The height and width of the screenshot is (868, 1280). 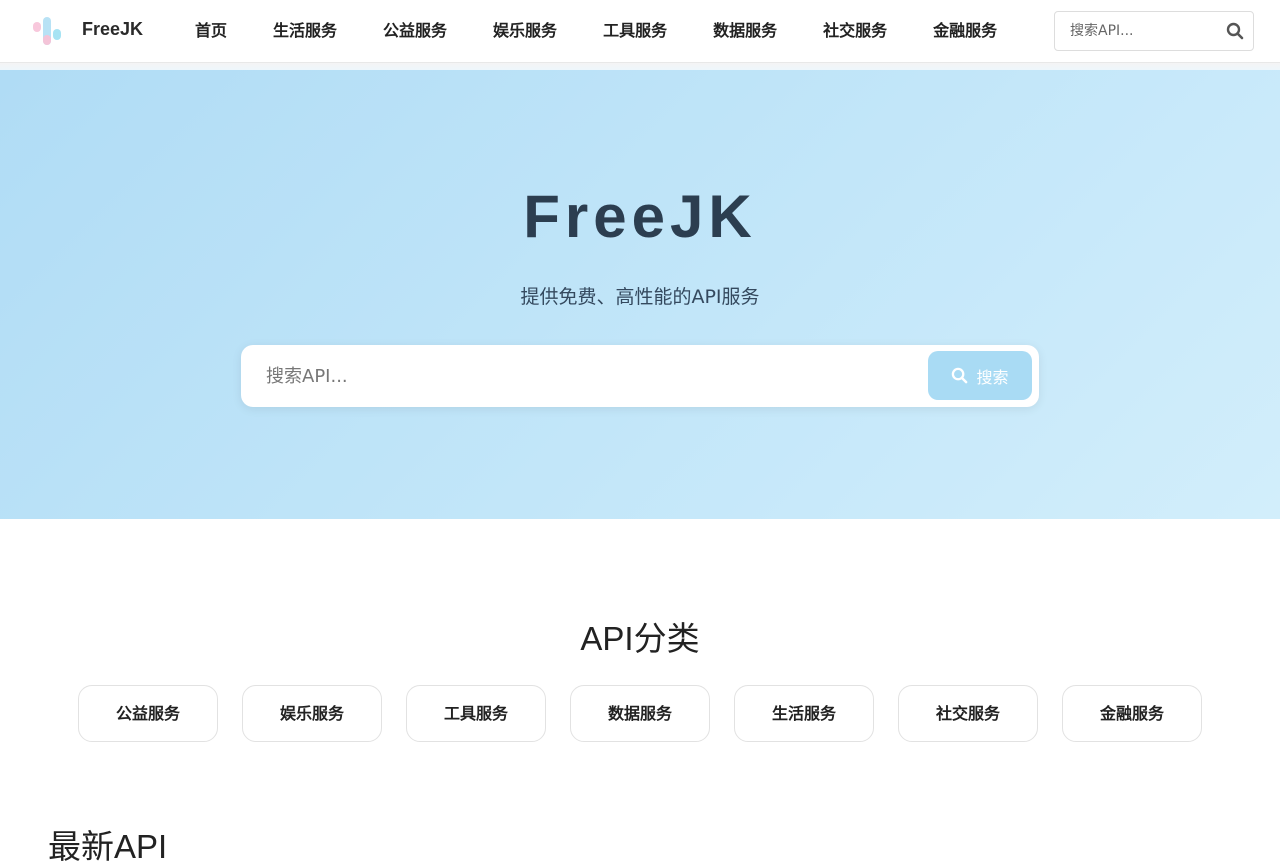 I want to click on main-nav: 首页 生活服务 公益服务 娱乐服务 工具服务 数据服务 社交服务 金融服务, so click(x=596, y=31).